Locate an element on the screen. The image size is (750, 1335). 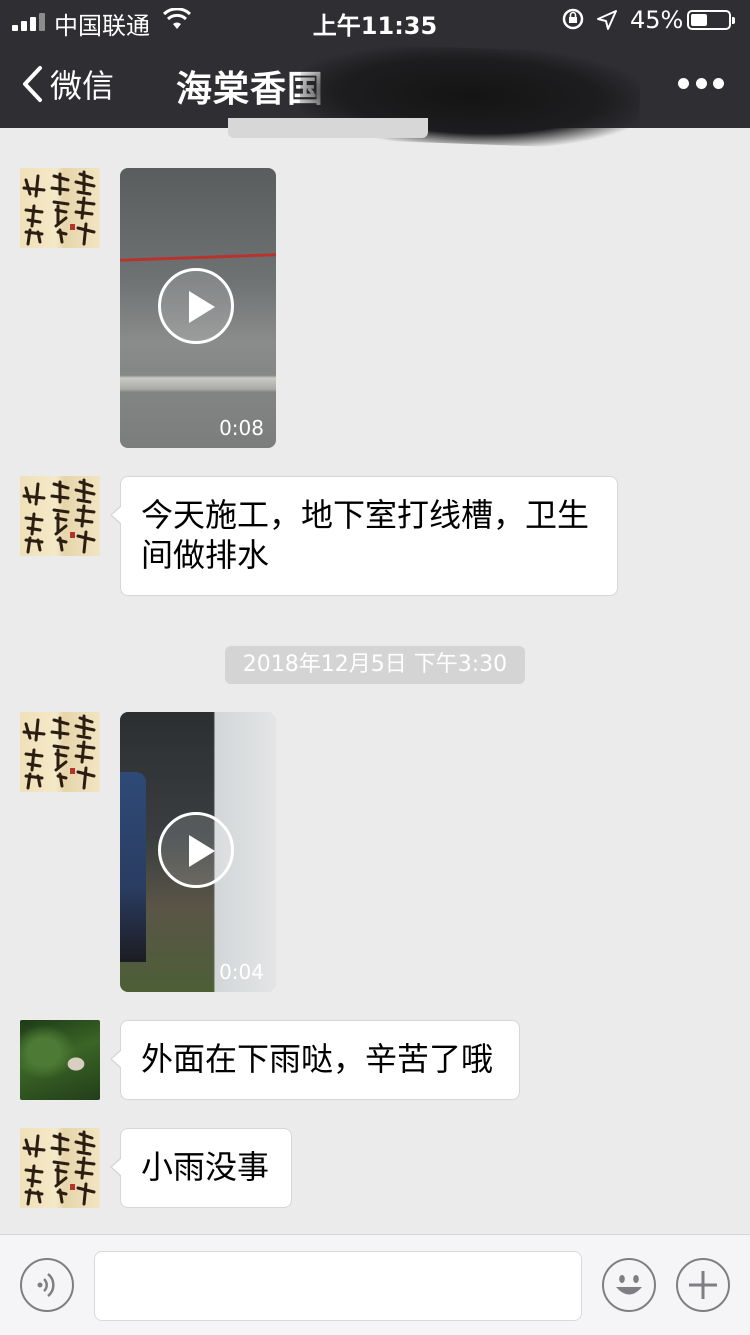
avatar-photo is located at coordinates (60, 1060).